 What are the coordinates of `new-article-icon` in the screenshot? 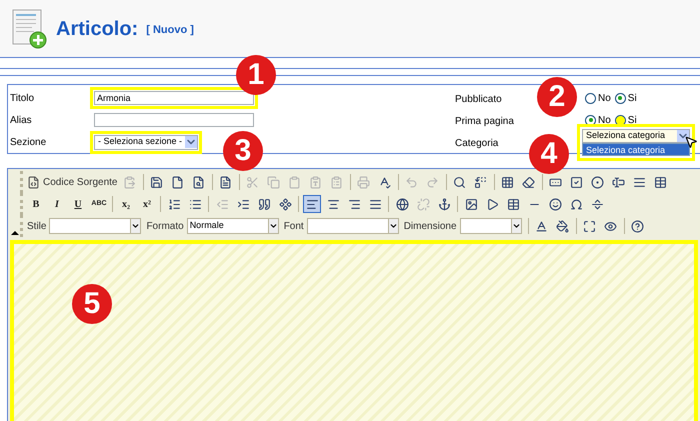 It's located at (30, 28).